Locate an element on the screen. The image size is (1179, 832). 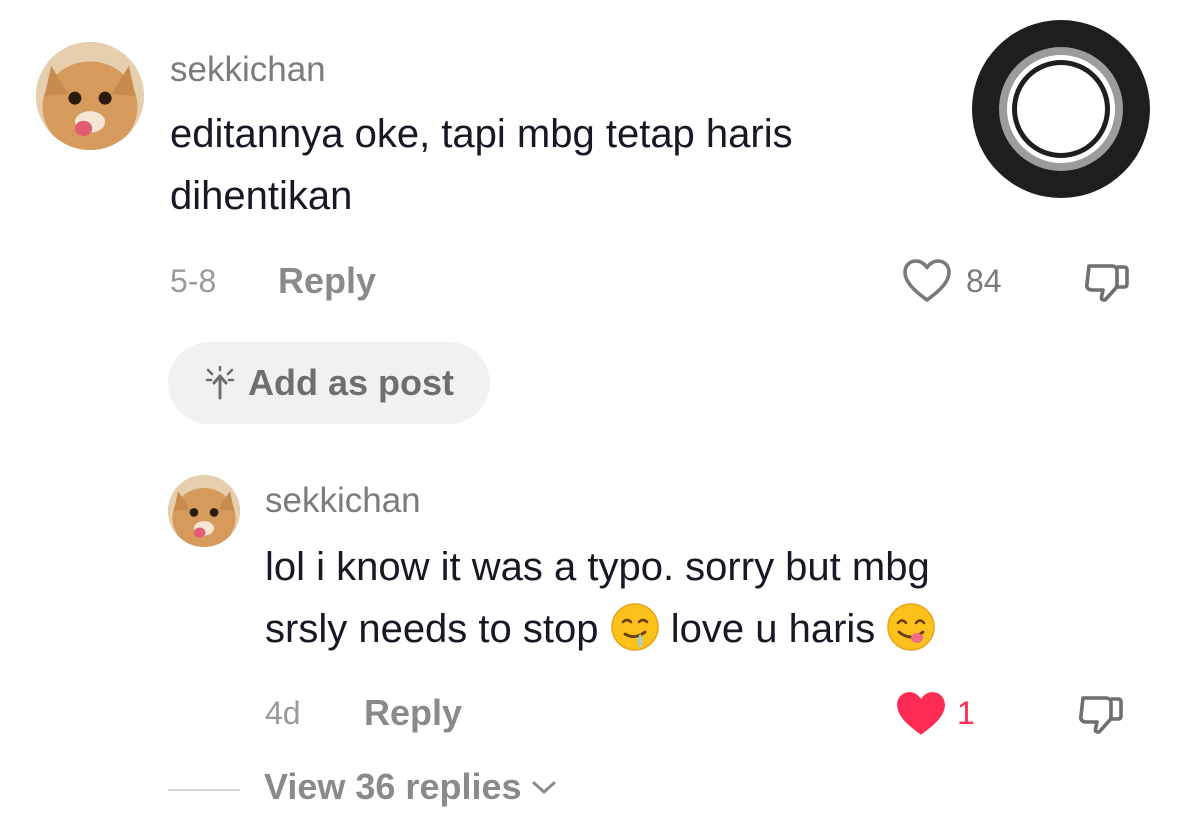
reply-like-button is located at coordinates (921, 714).